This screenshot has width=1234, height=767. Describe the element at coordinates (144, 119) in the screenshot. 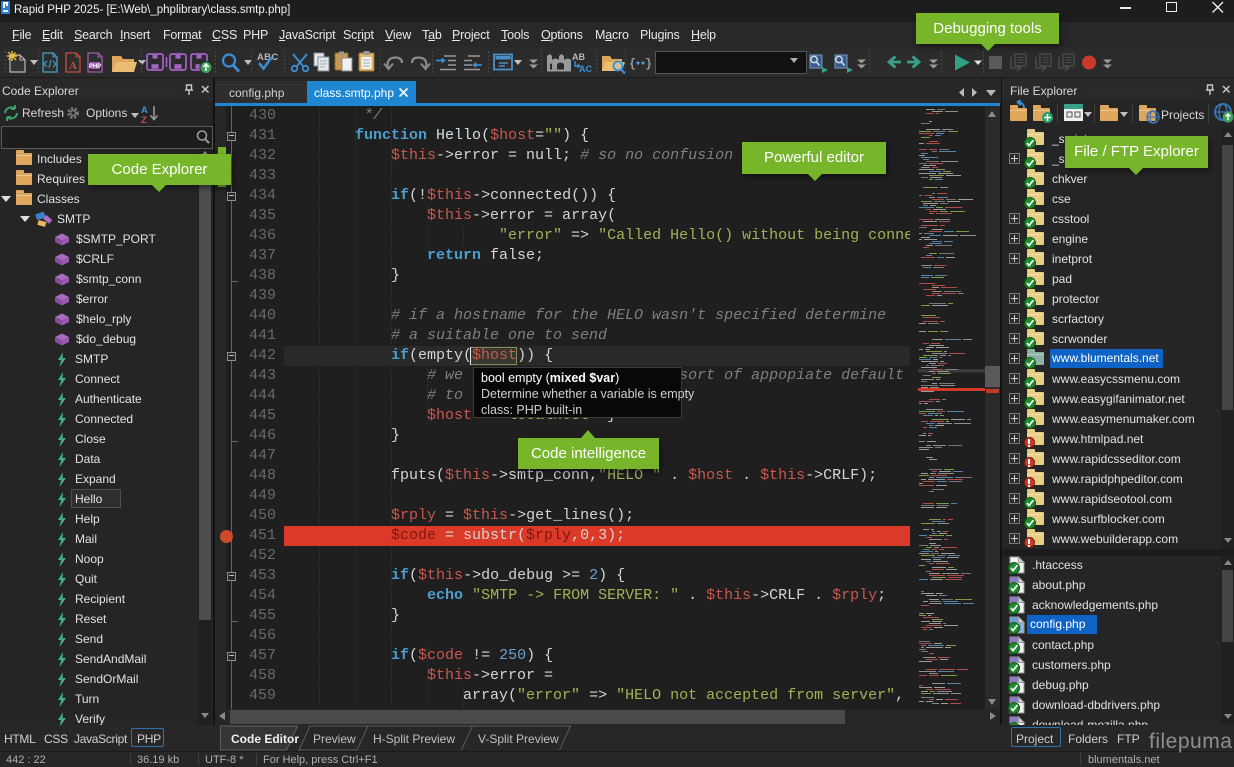

I see `svg-text: Z` at that location.